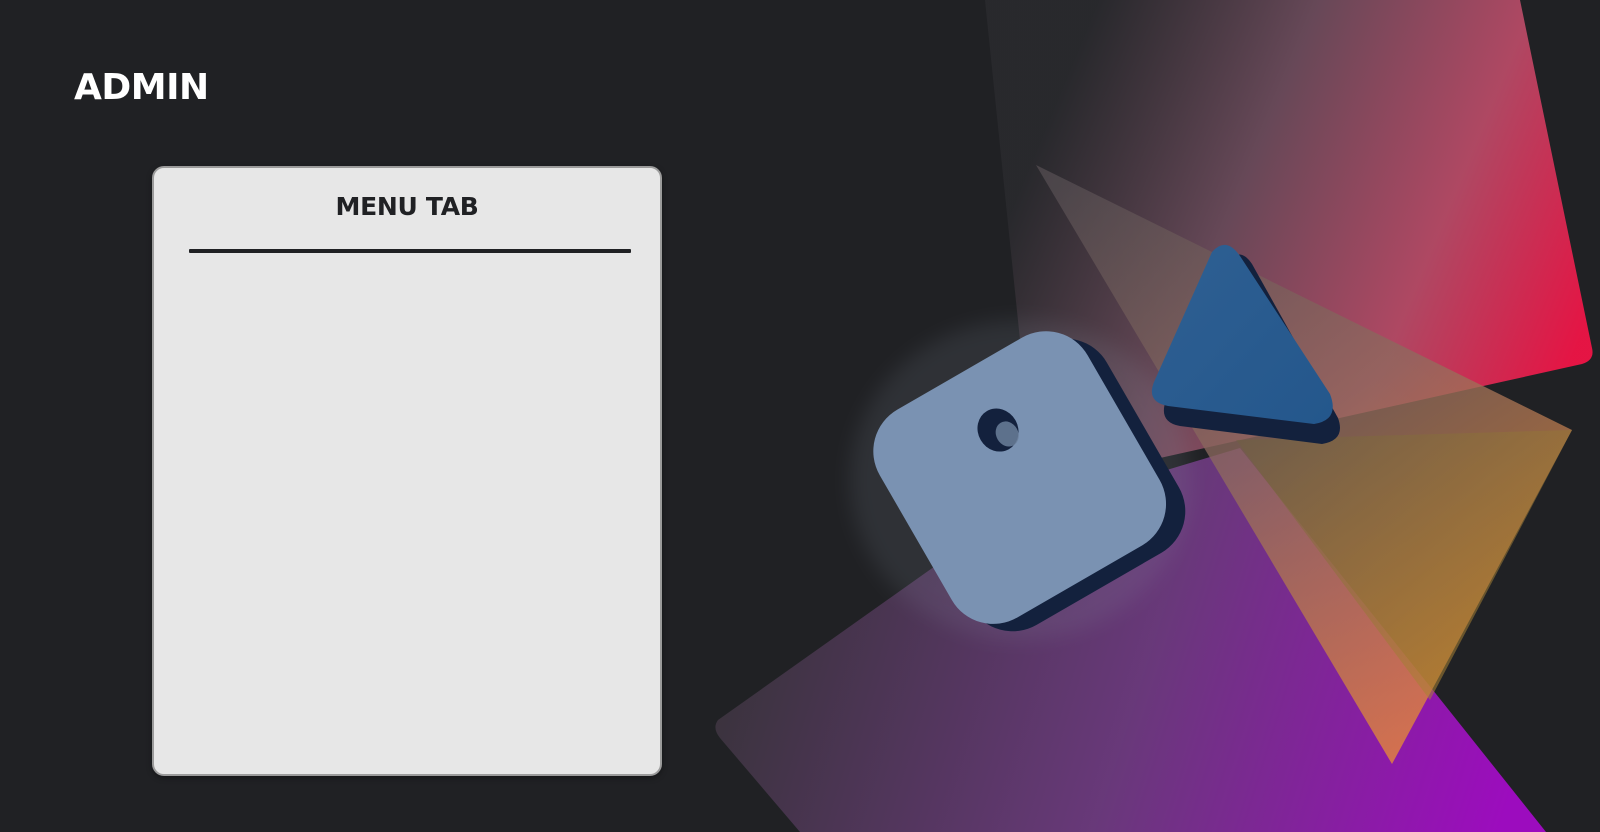  Describe the element at coordinates (407, 206) in the screenshot. I see `menu-panel-heading: MENU TAB` at that location.